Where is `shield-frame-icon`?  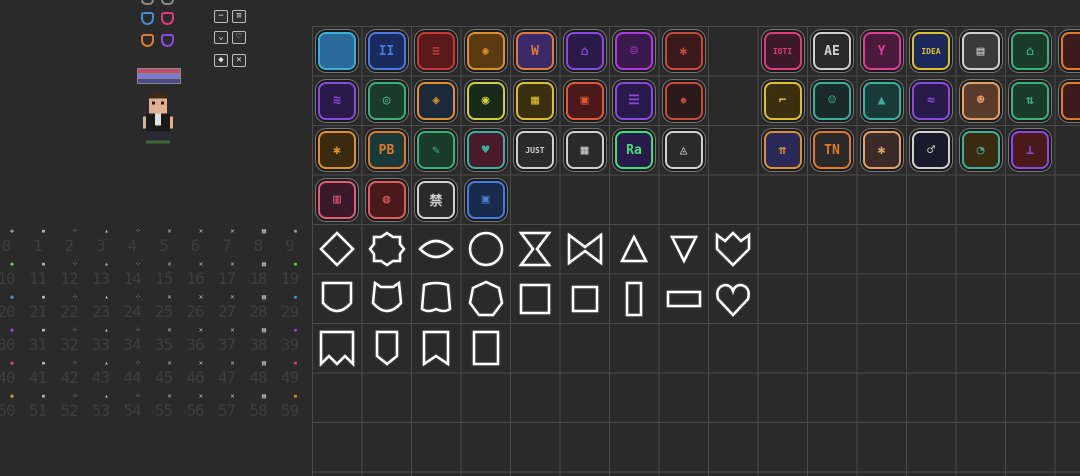
shield-frame-icon is located at coordinates (337, 299).